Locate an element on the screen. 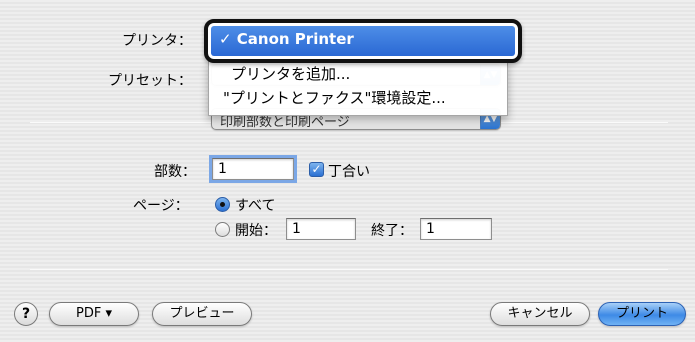 The width and height of the screenshot is (695, 342). pages-all-label: すべて is located at coordinates (255, 206).